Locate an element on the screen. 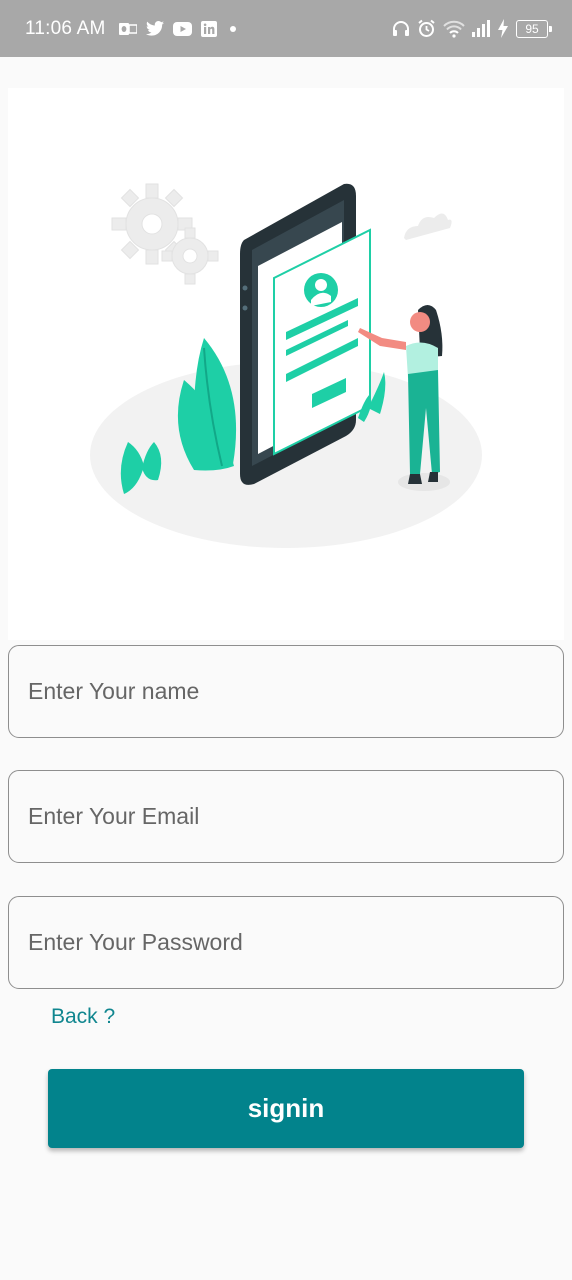 Image resolution: width=572 pixels, height=1280 pixels. password-input is located at coordinates (286, 942).